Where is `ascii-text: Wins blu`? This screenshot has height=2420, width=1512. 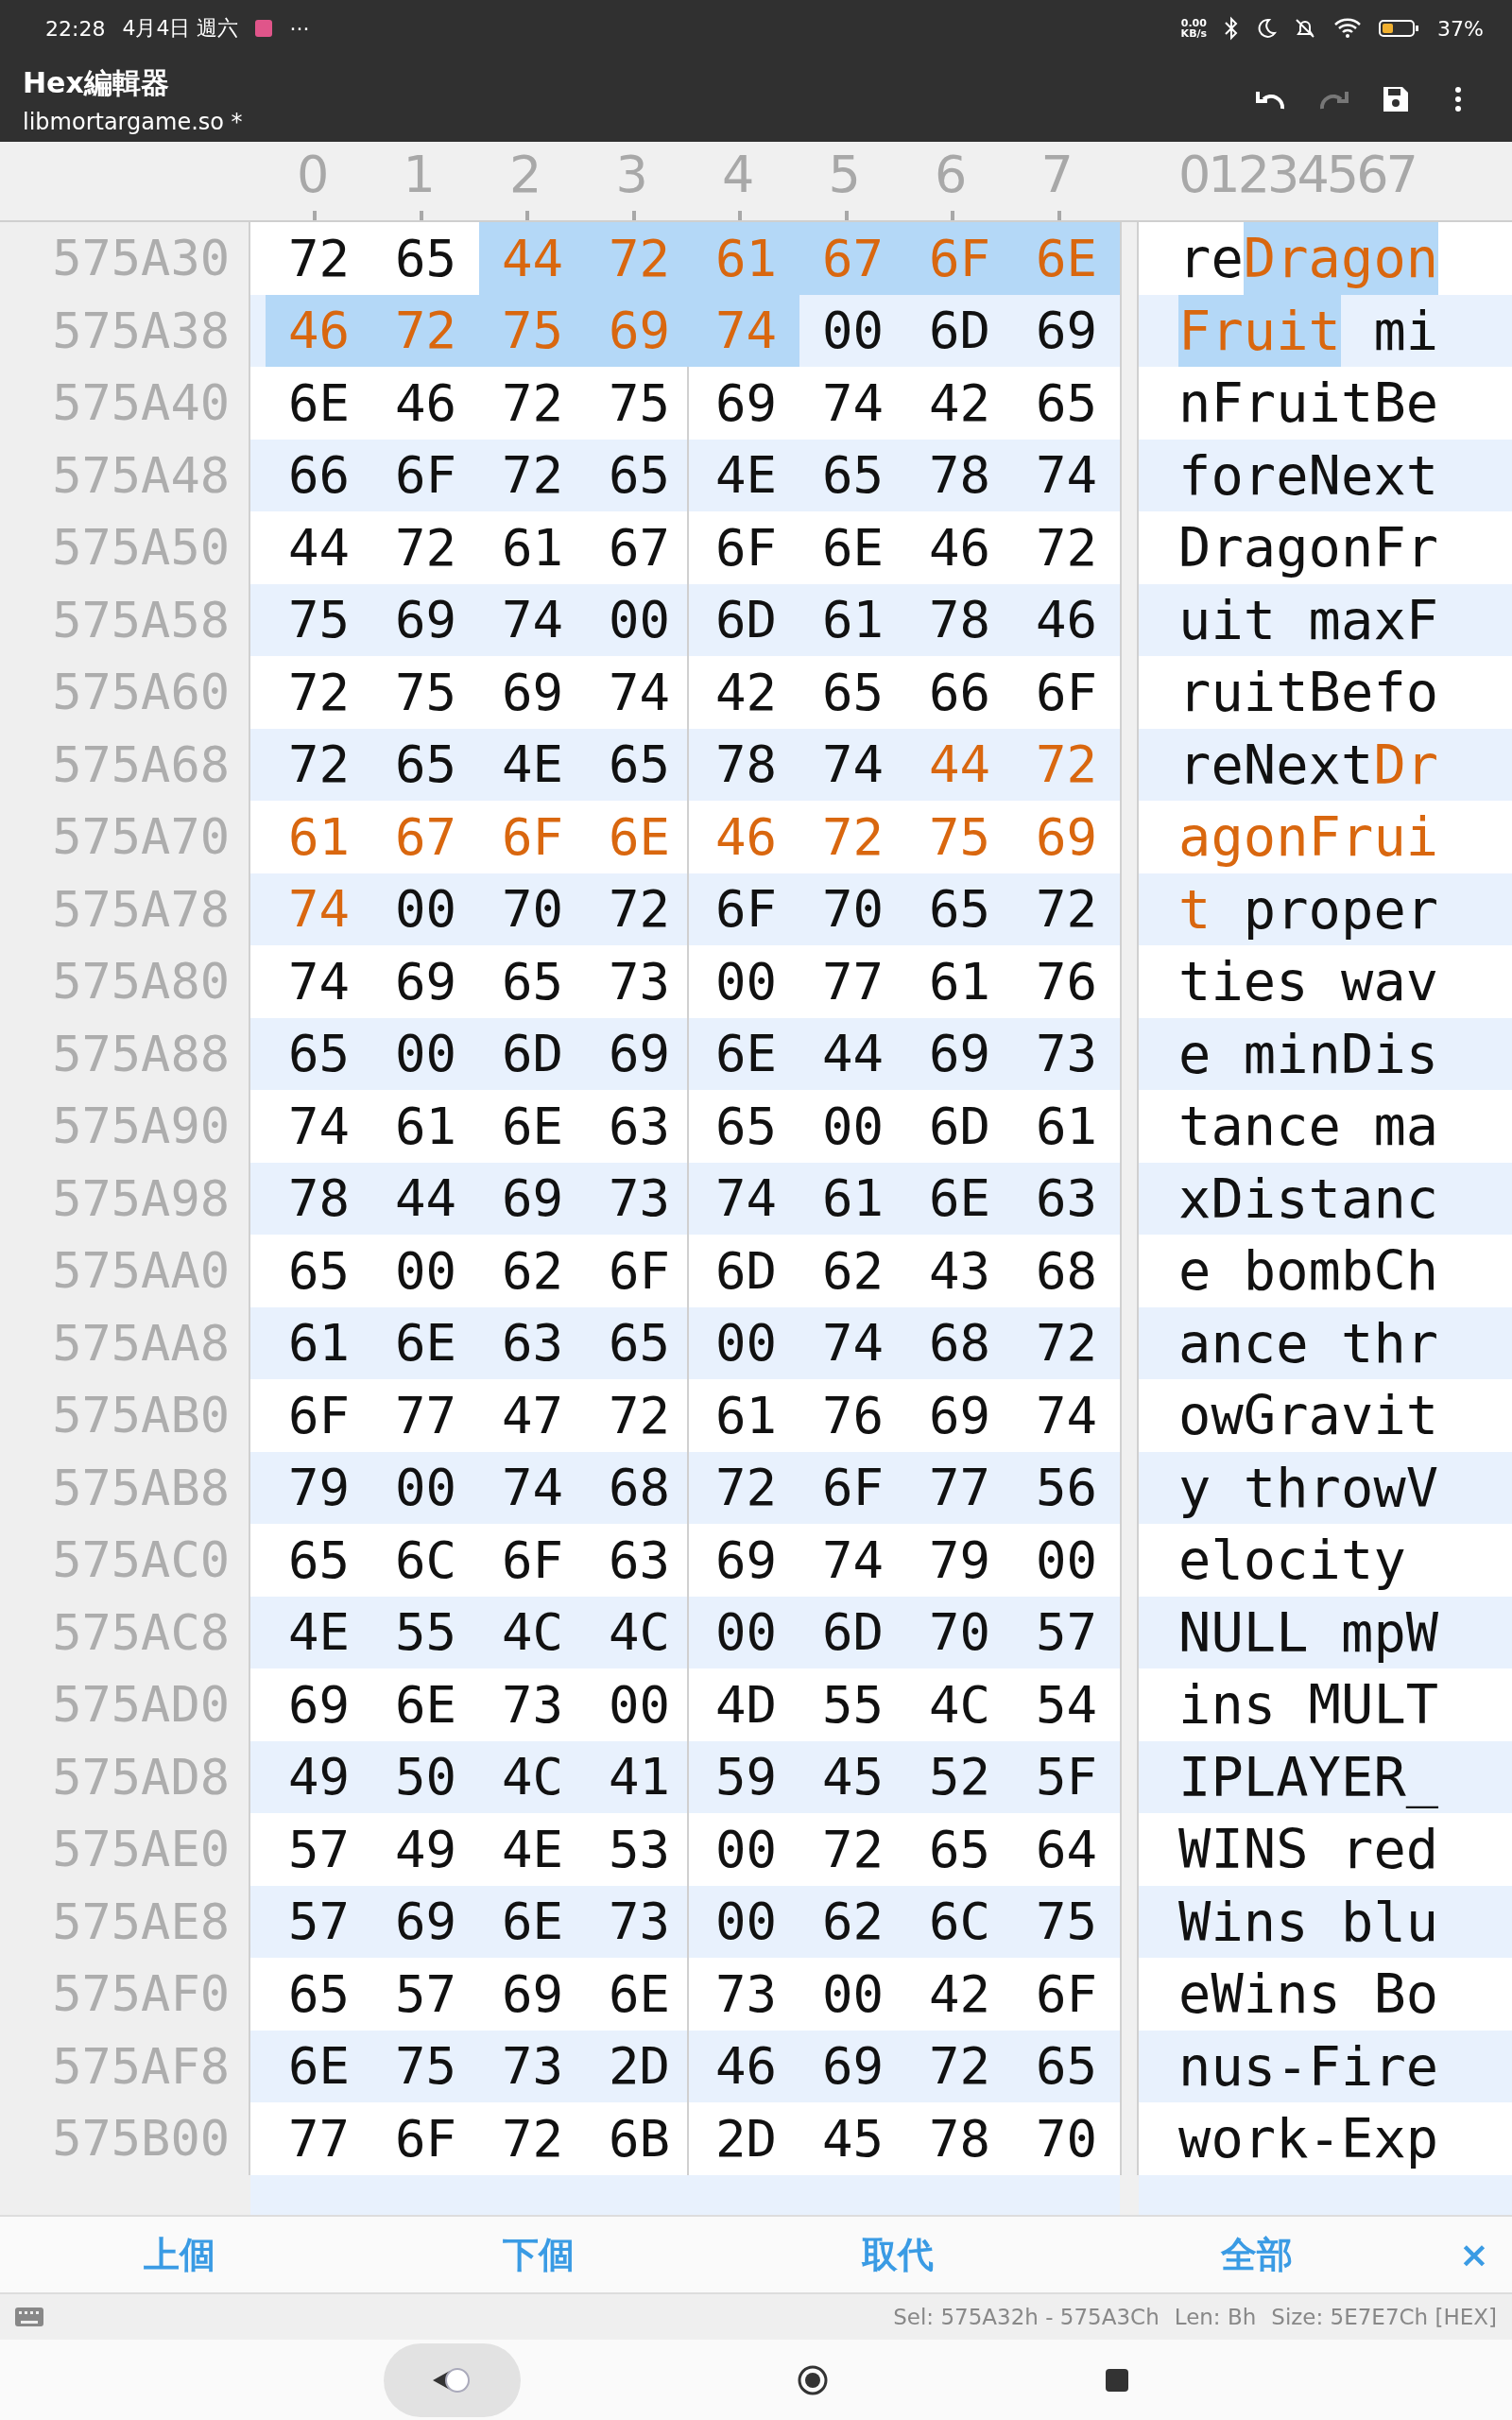
ascii-text: Wins blu is located at coordinates (1325, 1922).